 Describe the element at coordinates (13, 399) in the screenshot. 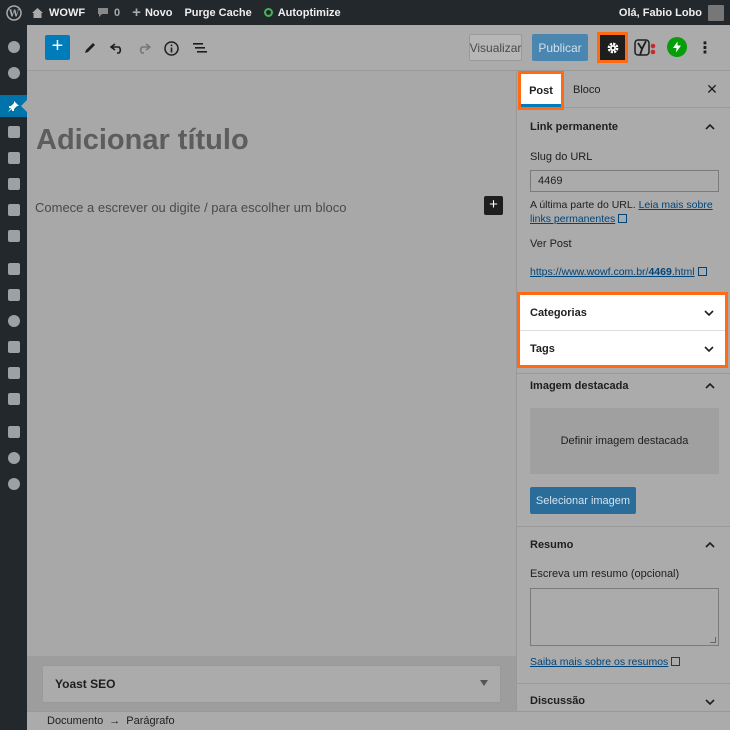

I see `menu-email-icon` at that location.